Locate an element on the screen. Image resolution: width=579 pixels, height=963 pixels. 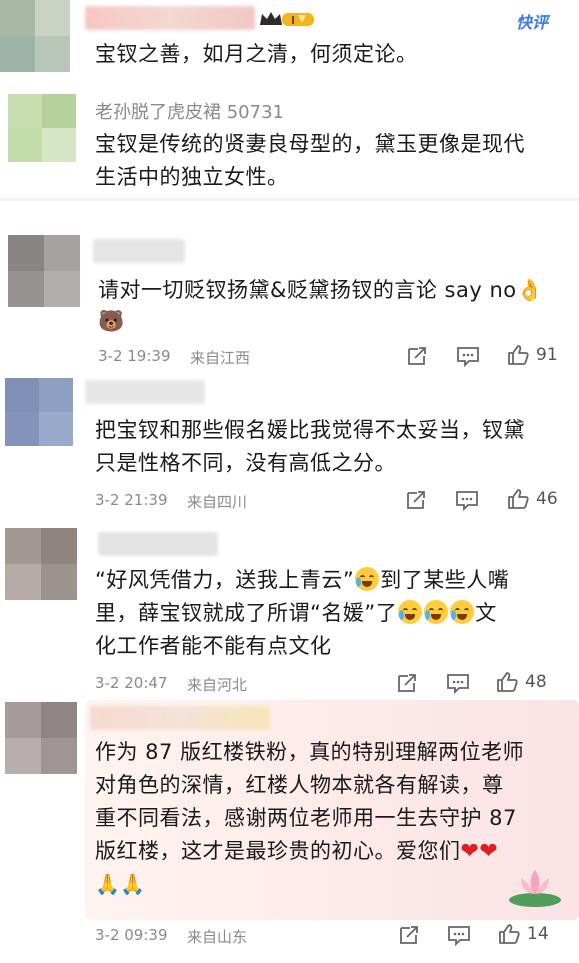
quick-comment-button: 快评 is located at coordinates (532, 21).